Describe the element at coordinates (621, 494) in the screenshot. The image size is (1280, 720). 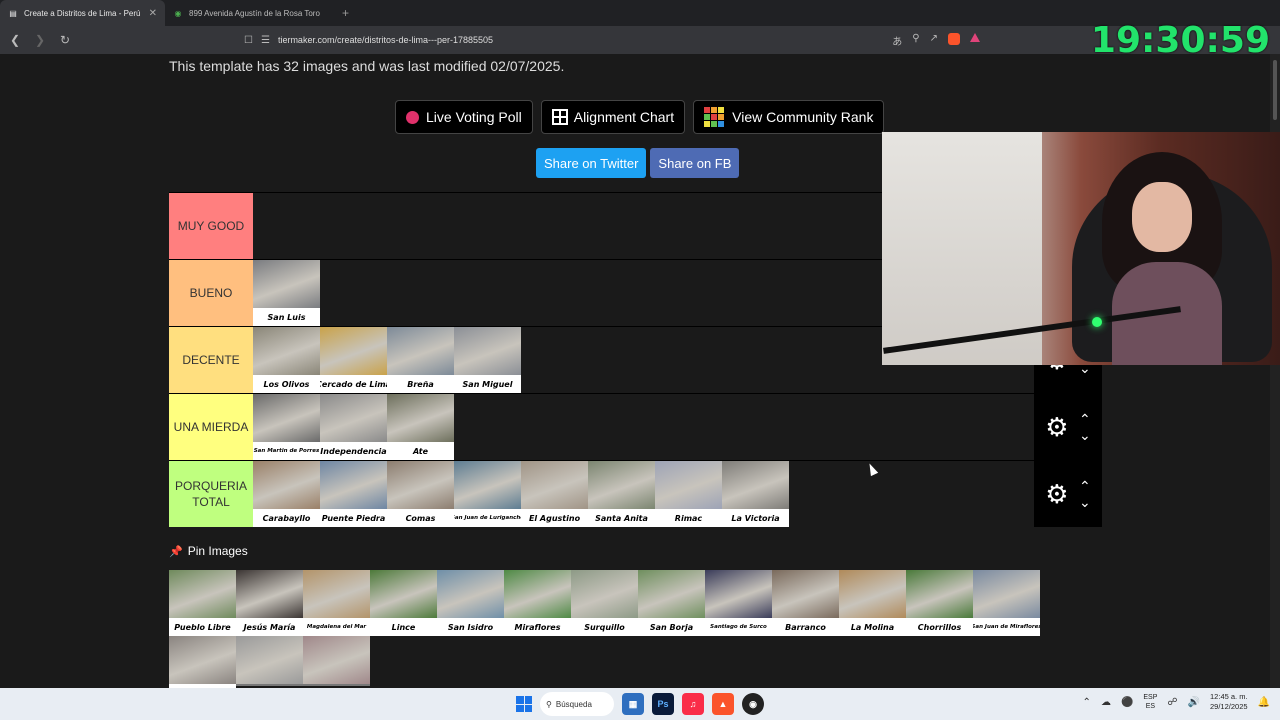
I see `tier-image: Santa Anita` at that location.